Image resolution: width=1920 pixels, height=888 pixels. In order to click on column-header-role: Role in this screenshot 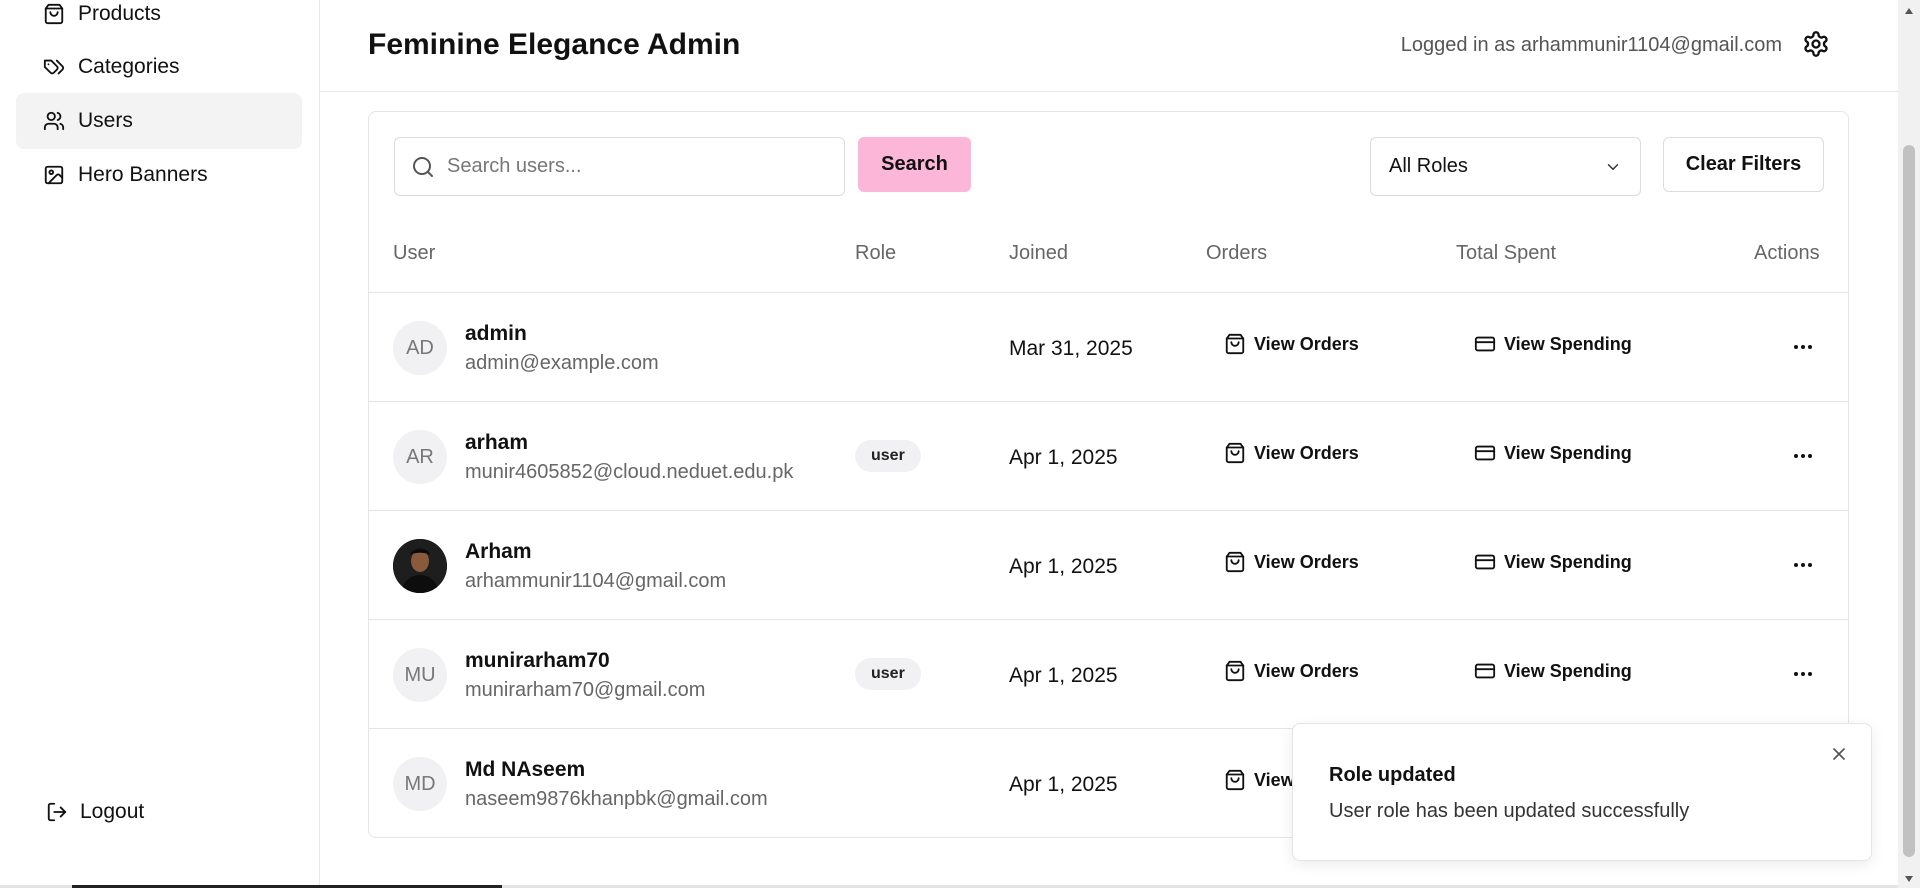, I will do `click(876, 253)`.